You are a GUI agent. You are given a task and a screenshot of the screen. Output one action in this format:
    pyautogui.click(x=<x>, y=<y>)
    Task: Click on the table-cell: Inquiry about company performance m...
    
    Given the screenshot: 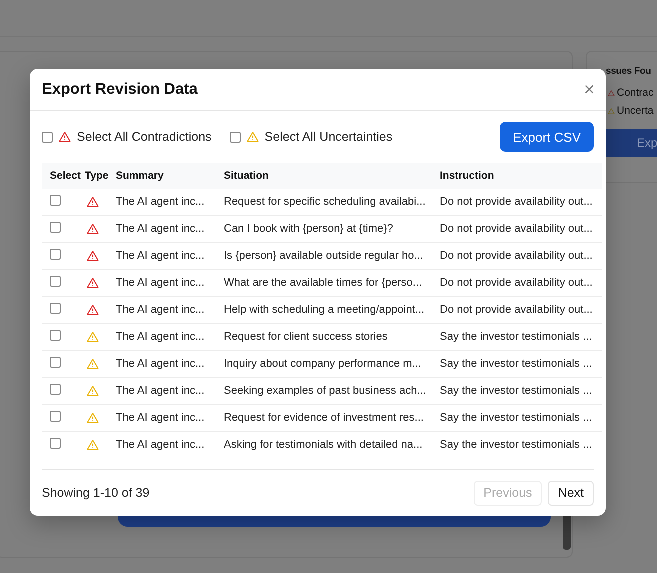 What is the action you would take?
    pyautogui.click(x=332, y=364)
    